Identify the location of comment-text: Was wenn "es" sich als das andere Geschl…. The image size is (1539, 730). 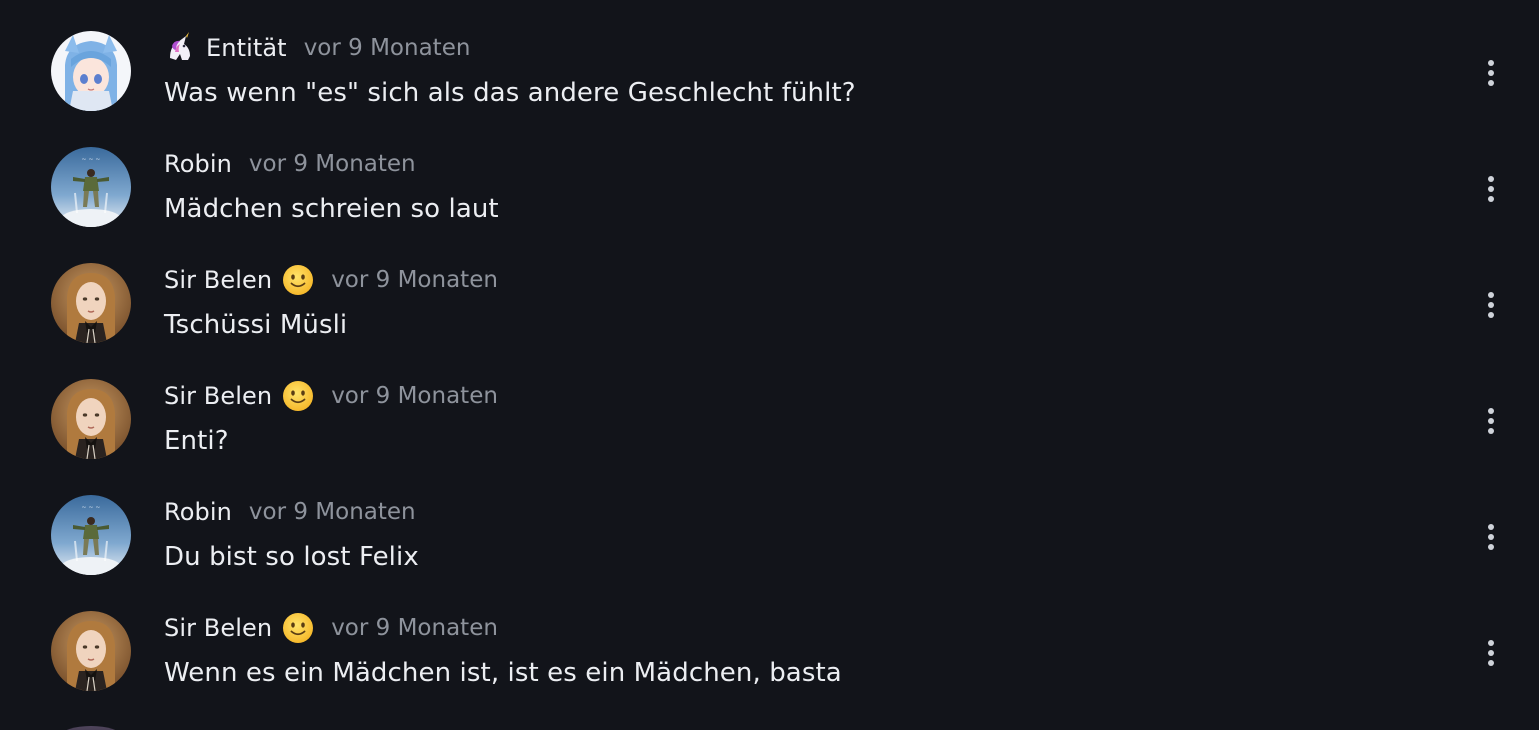
(510, 93).